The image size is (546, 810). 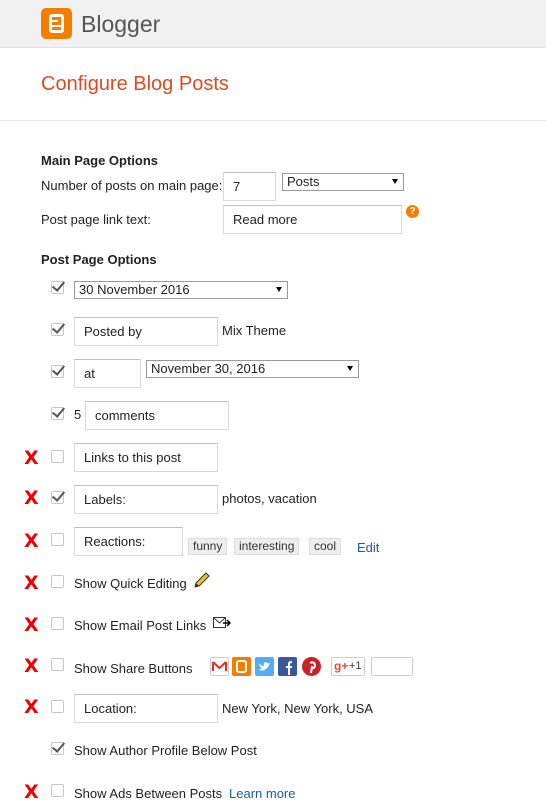 I want to click on reaction-tag: funny, so click(x=208, y=546).